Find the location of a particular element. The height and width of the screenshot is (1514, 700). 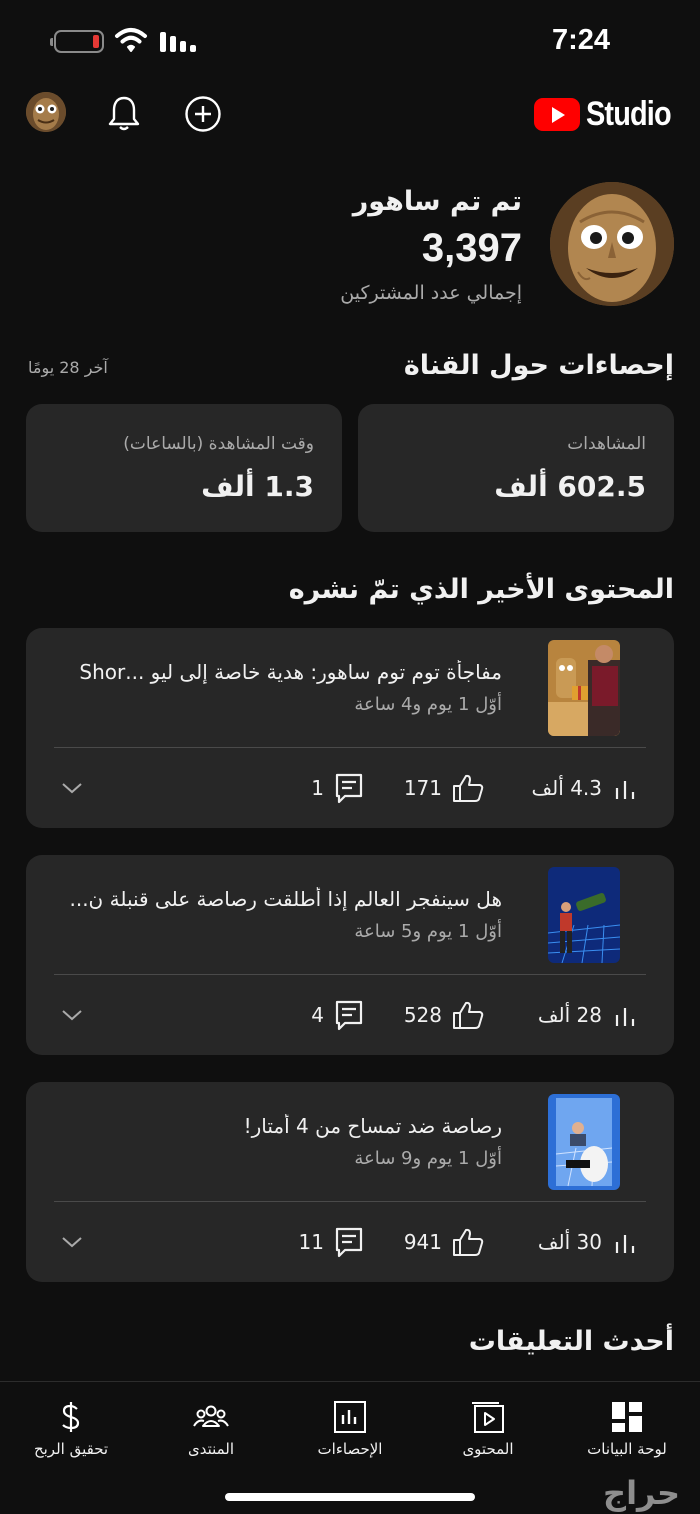

video-age: أوّل 1 يوم و4 ساعة is located at coordinates (428, 704).